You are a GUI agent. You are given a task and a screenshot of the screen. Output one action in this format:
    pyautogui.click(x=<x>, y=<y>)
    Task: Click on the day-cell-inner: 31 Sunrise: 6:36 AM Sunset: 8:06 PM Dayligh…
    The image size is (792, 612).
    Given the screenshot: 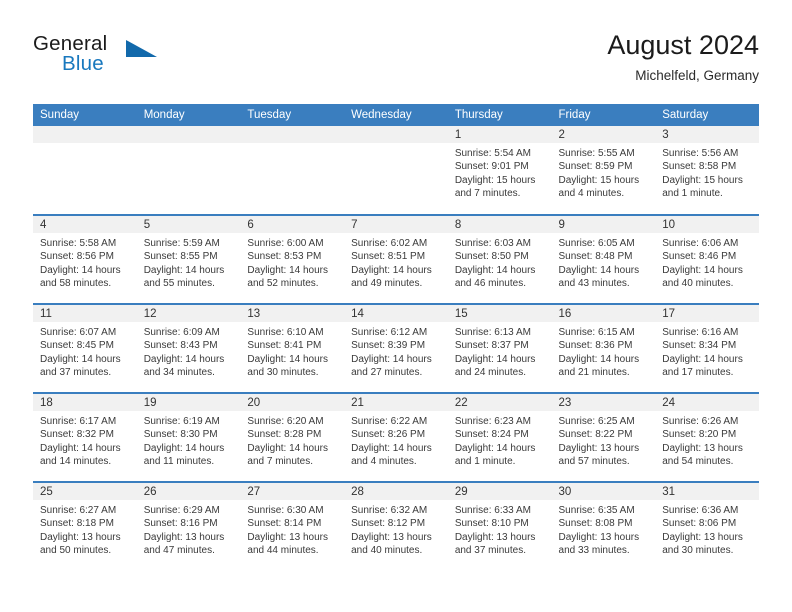 What is the action you would take?
    pyautogui.click(x=707, y=527)
    